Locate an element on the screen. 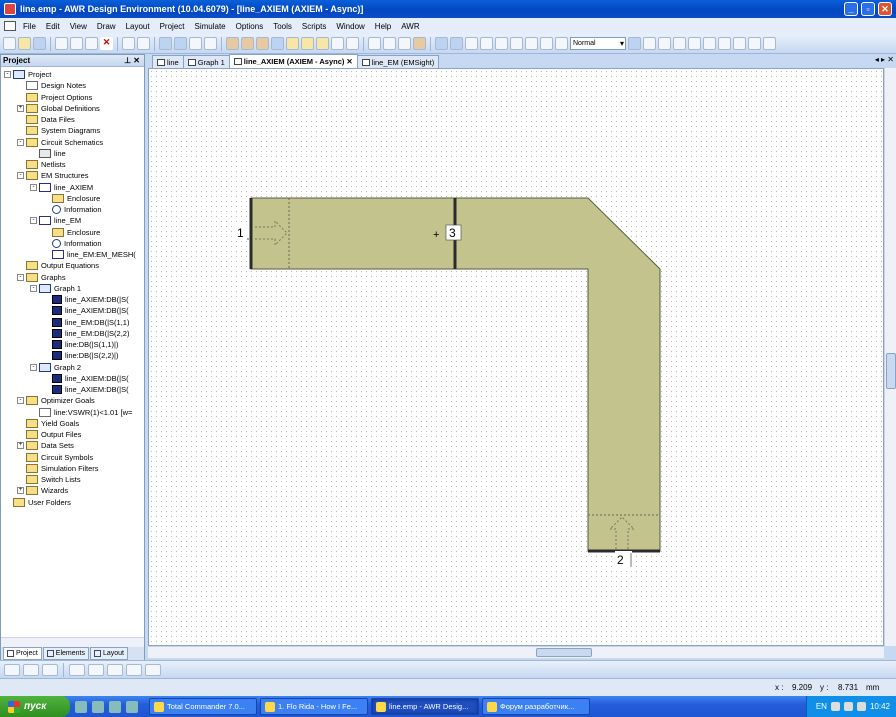 This screenshot has height=717, width=896. tab-project: Project is located at coordinates (22, 653).